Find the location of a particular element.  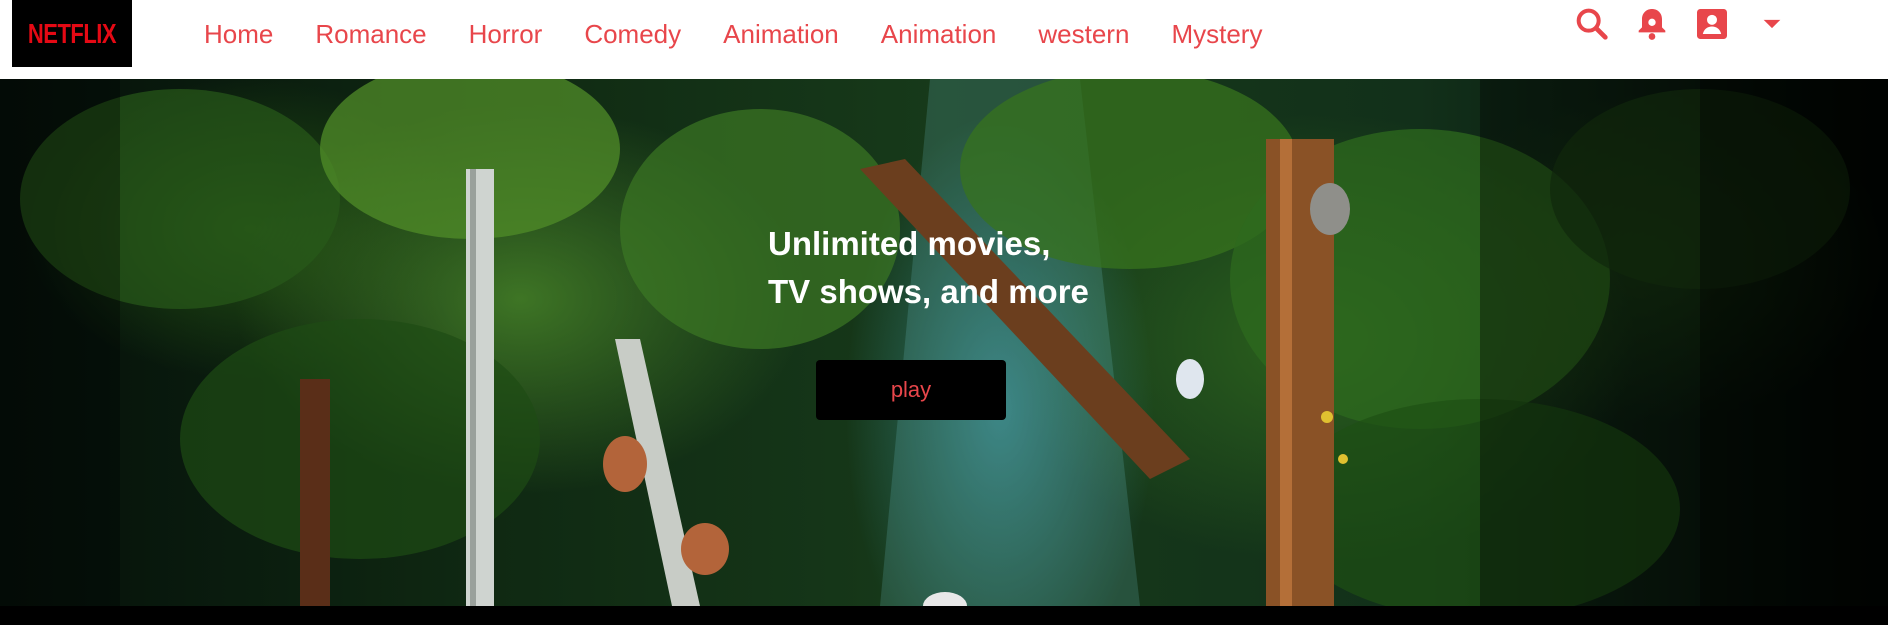

nav-link-animation: Animation is located at coordinates (781, 34).